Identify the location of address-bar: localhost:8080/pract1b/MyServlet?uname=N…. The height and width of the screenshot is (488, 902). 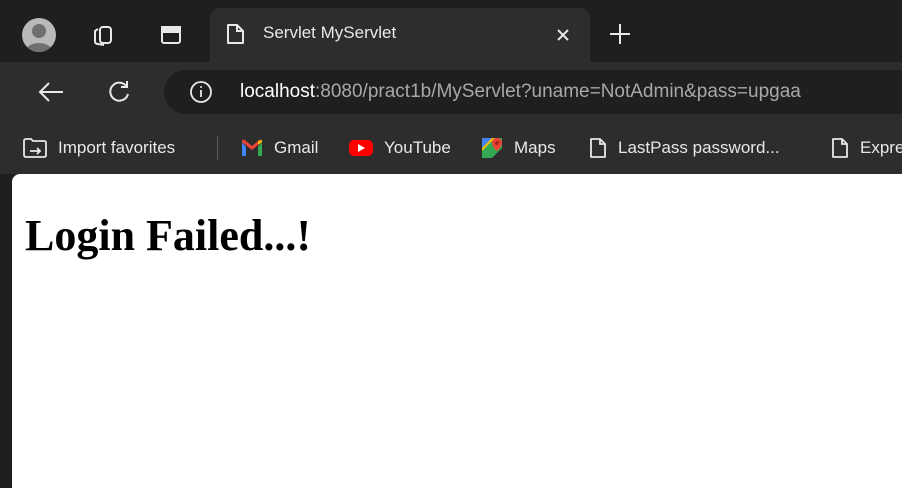
(533, 92).